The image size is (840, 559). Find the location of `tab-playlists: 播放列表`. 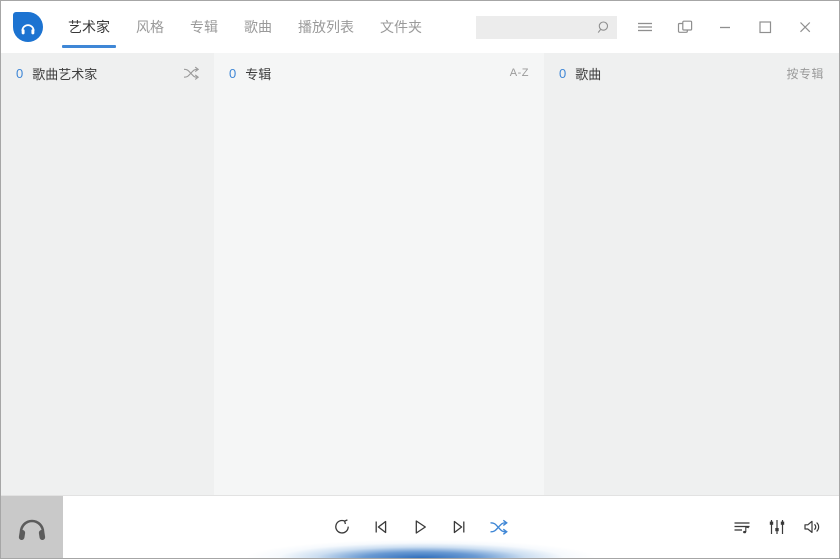

tab-playlists: 播放列表 is located at coordinates (326, 27).